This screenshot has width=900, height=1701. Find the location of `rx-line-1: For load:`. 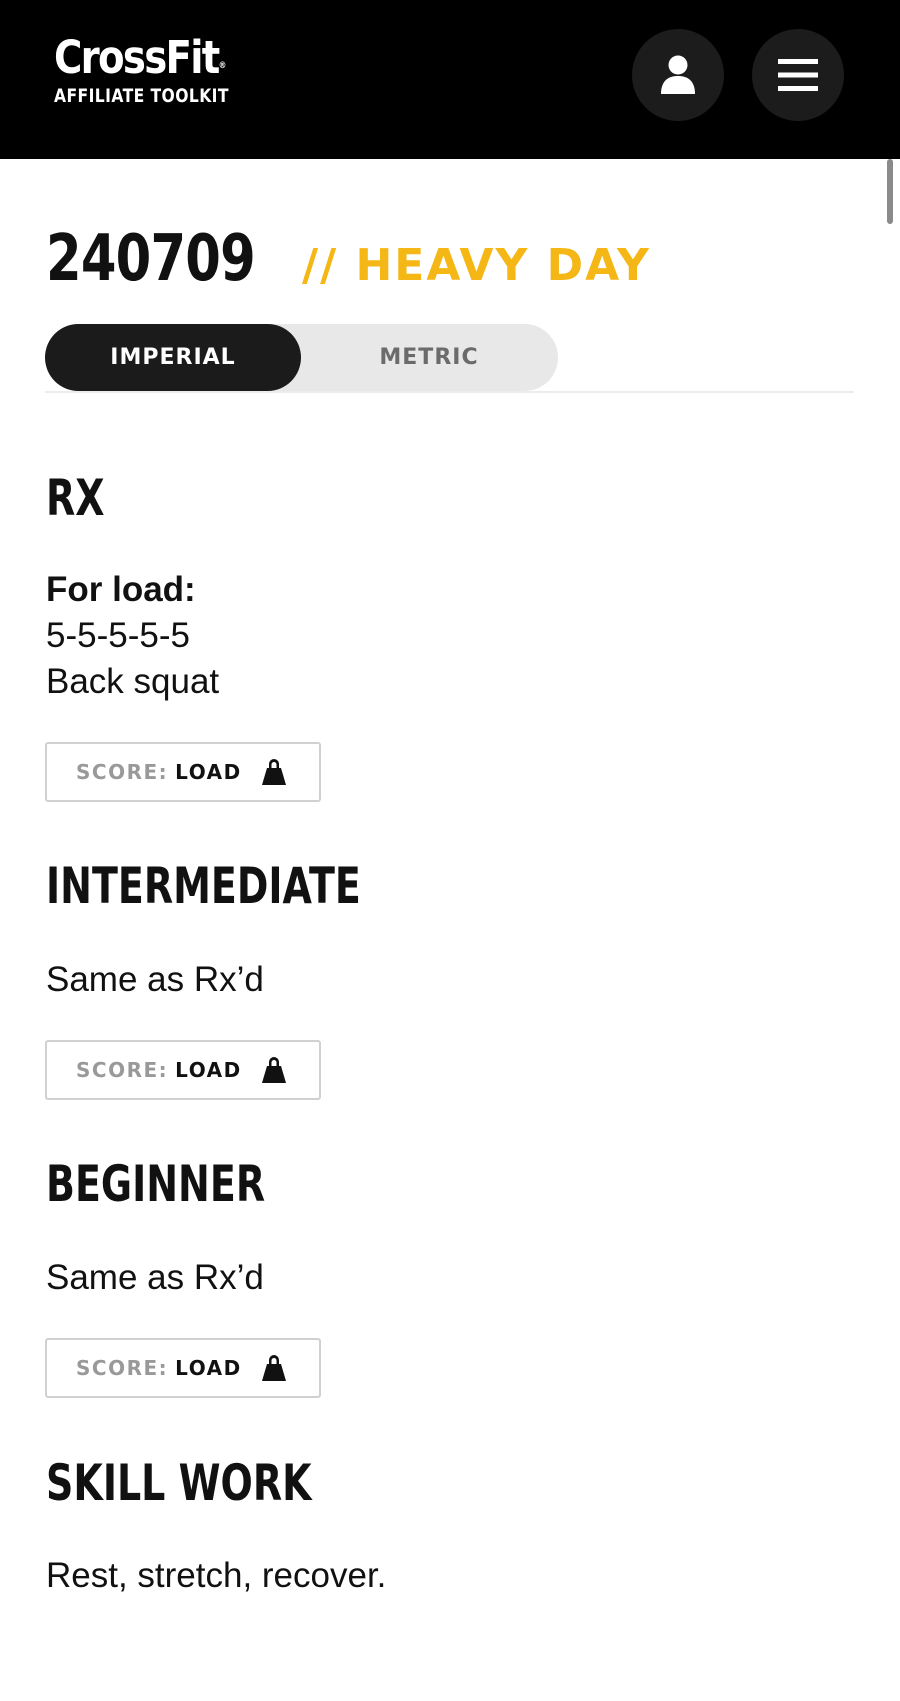

rx-line-1: For load: is located at coordinates (121, 589).